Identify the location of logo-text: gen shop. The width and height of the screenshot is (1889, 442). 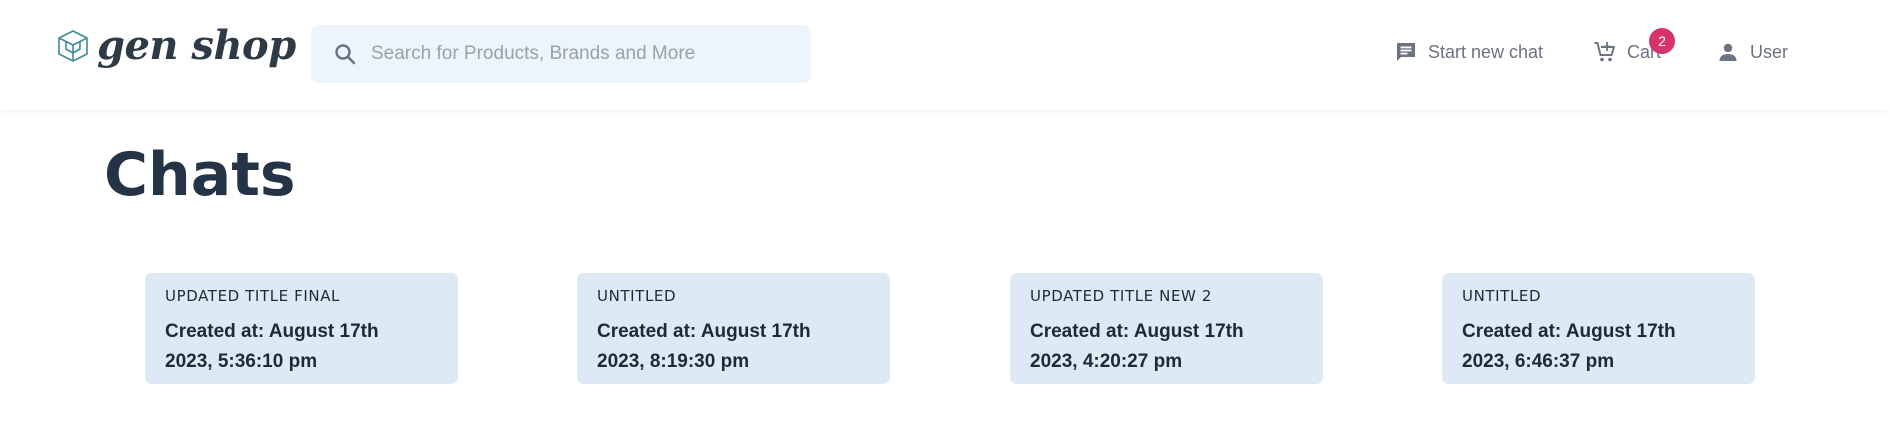
(196, 45).